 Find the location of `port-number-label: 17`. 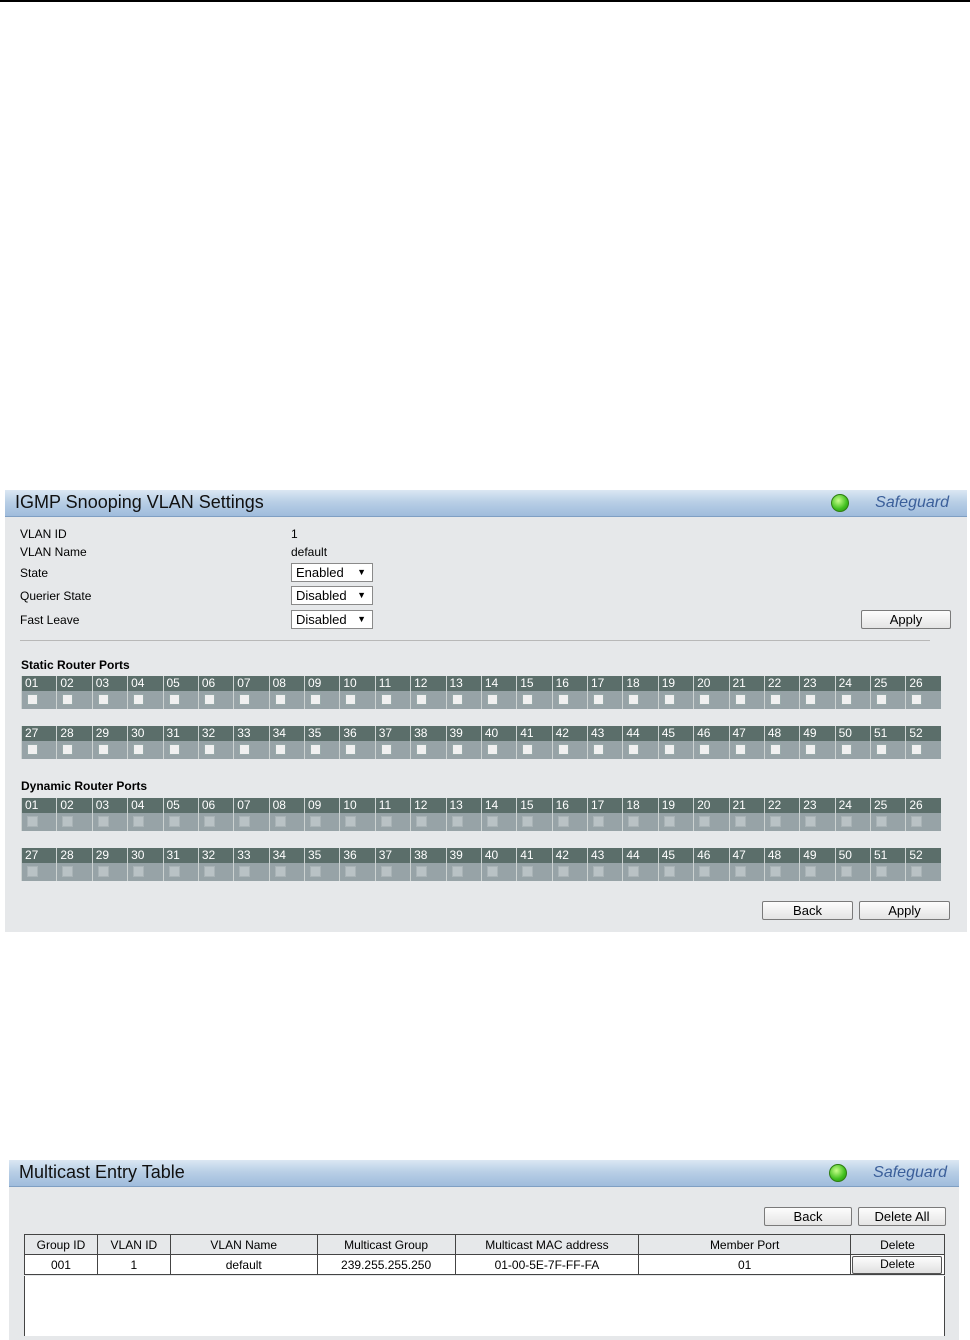

port-number-label: 17 is located at coordinates (605, 805).